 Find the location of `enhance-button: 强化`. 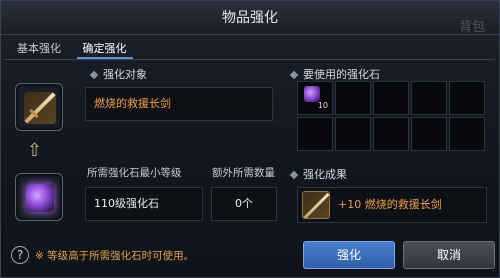

enhance-button: 强化 is located at coordinates (349, 255).